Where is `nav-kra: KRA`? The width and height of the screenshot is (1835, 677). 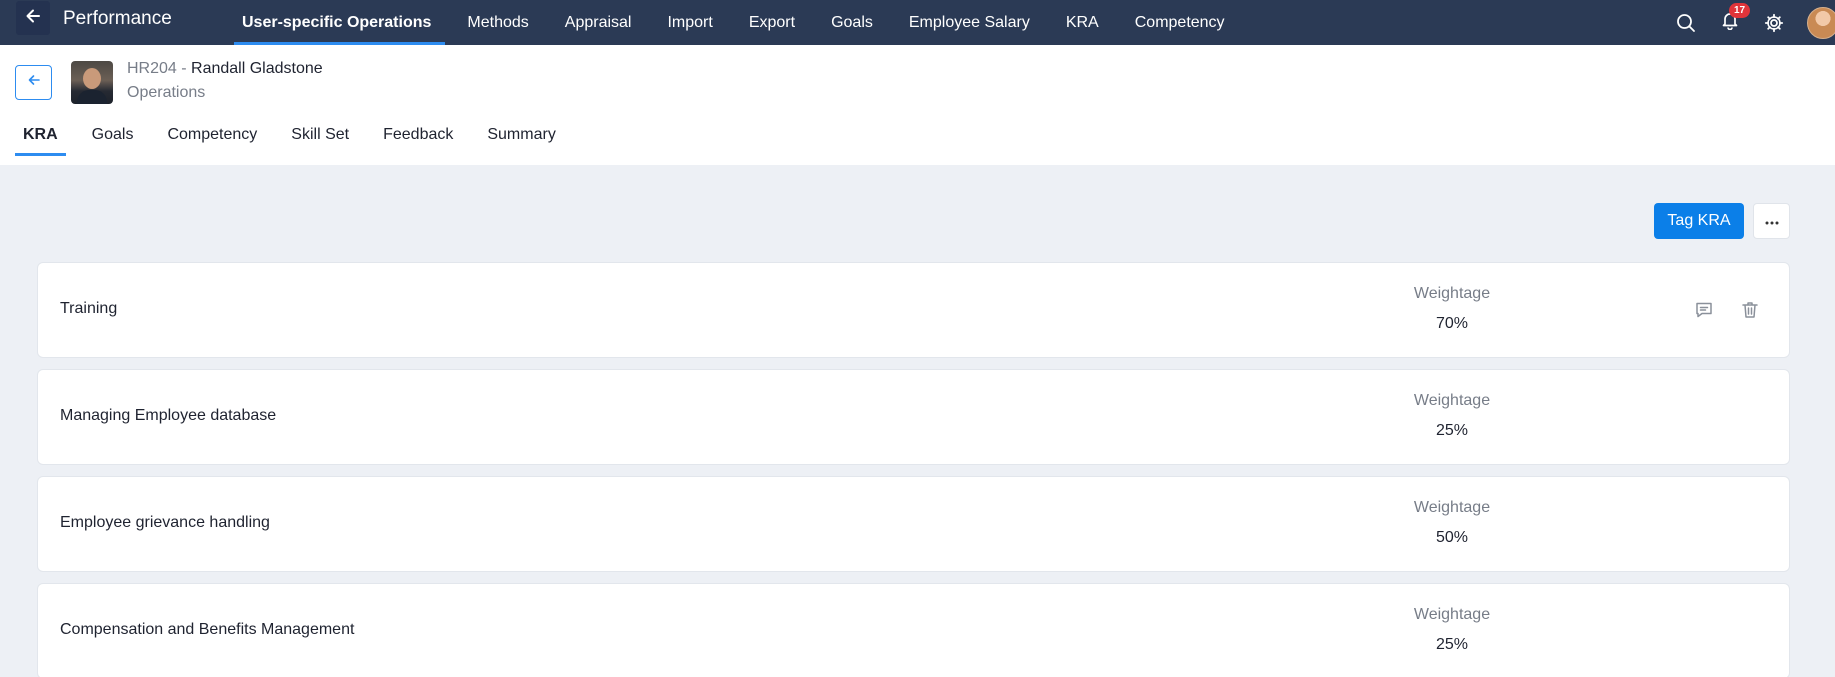 nav-kra: KRA is located at coordinates (1082, 22).